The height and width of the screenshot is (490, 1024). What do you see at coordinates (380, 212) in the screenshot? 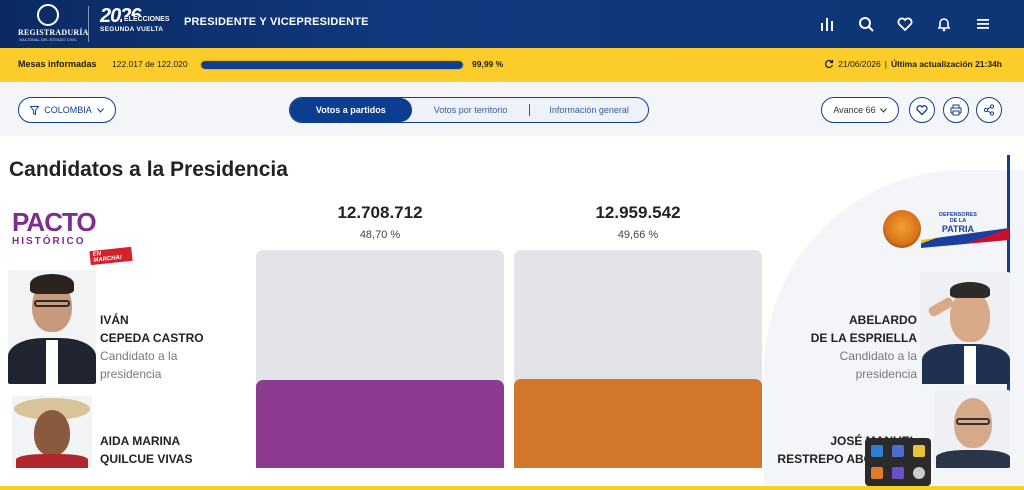
I see `vote-count: 12.708.712` at bounding box center [380, 212].